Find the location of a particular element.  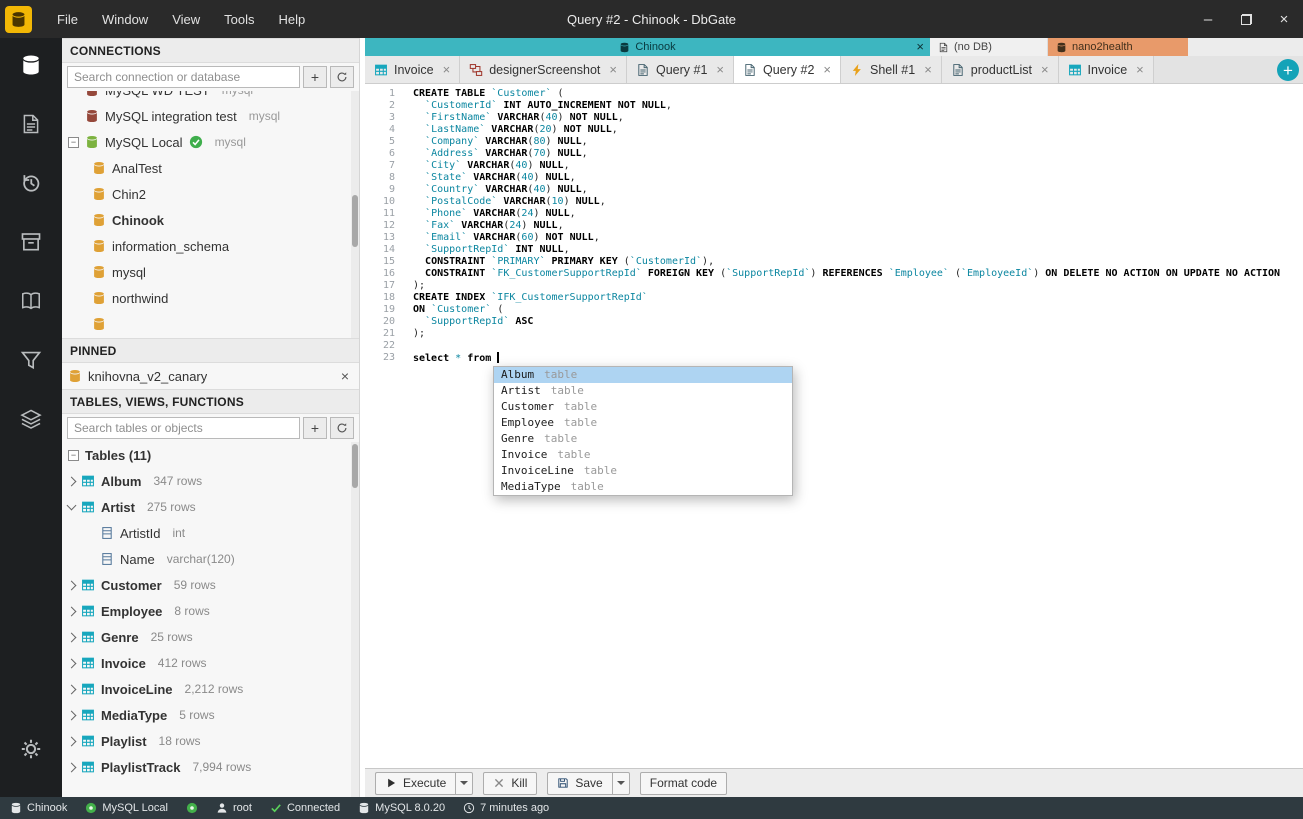

table-item-album: Album 347 rows is located at coordinates (210, 481).